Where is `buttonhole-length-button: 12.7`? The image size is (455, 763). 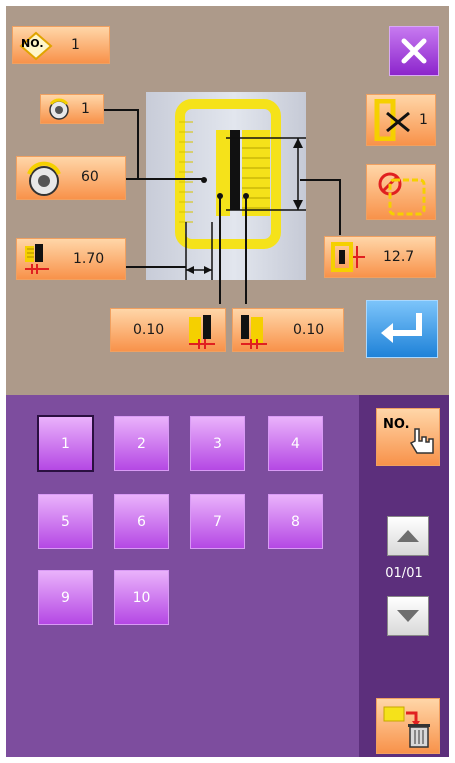 buttonhole-length-button: 12.7 is located at coordinates (380, 257).